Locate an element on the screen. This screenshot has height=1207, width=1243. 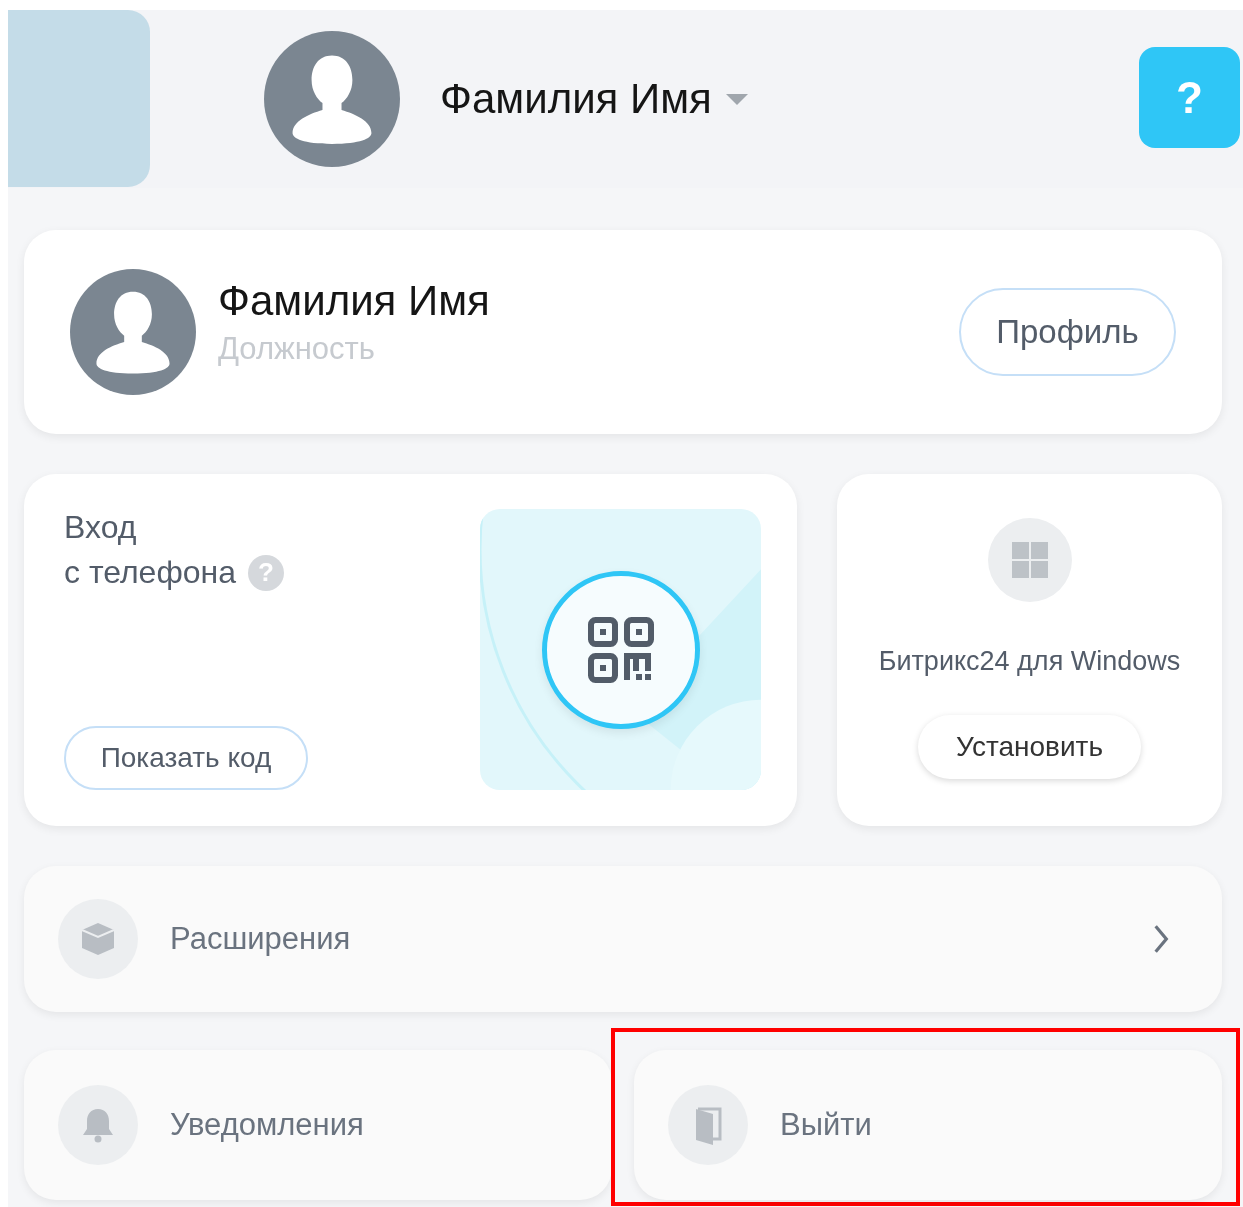
bell-icon is located at coordinates (98, 1125).